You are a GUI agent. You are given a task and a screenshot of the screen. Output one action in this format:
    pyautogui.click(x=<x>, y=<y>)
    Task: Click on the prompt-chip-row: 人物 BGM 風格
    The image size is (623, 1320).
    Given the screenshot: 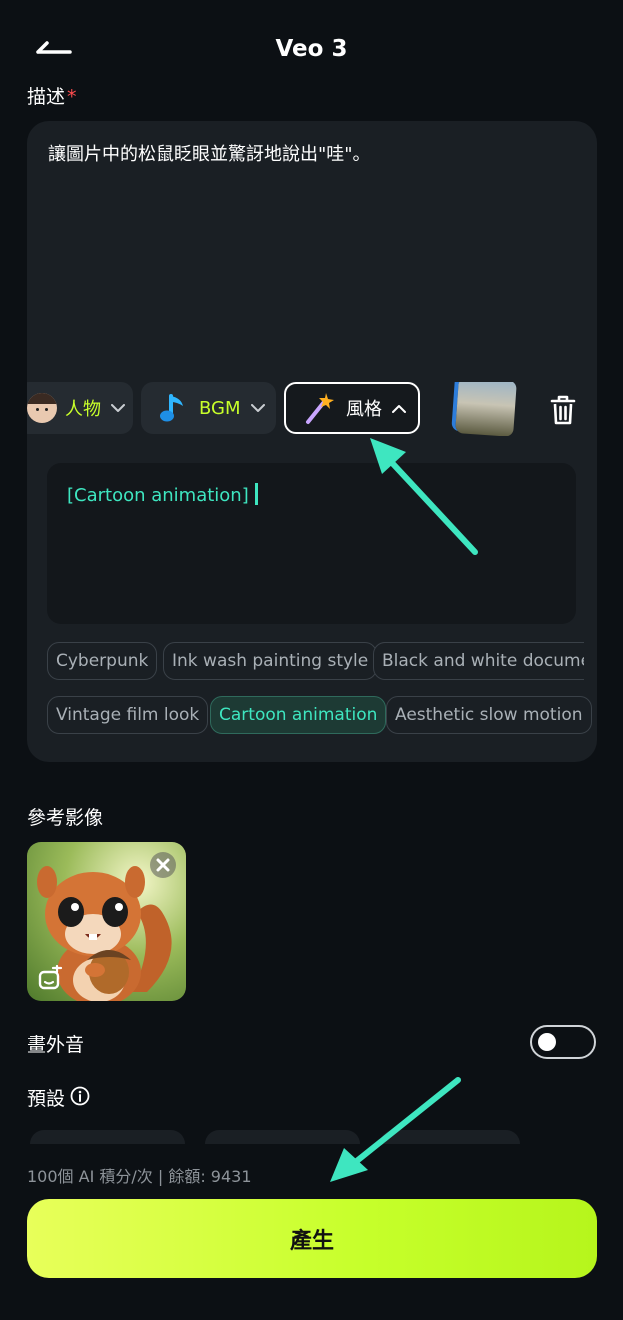 What is the action you would take?
    pyautogui.click(x=312, y=409)
    